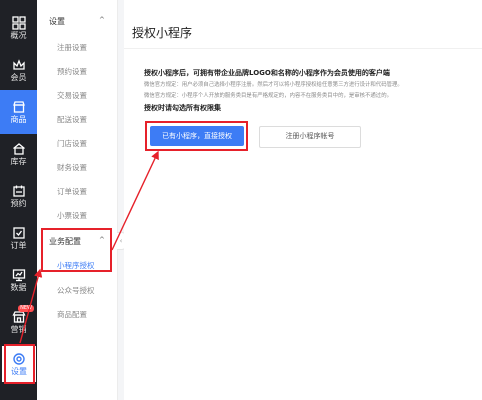  What do you see at coordinates (89, 247) in the screenshot?
I see `annotation-arrows` at bounding box center [89, 247].